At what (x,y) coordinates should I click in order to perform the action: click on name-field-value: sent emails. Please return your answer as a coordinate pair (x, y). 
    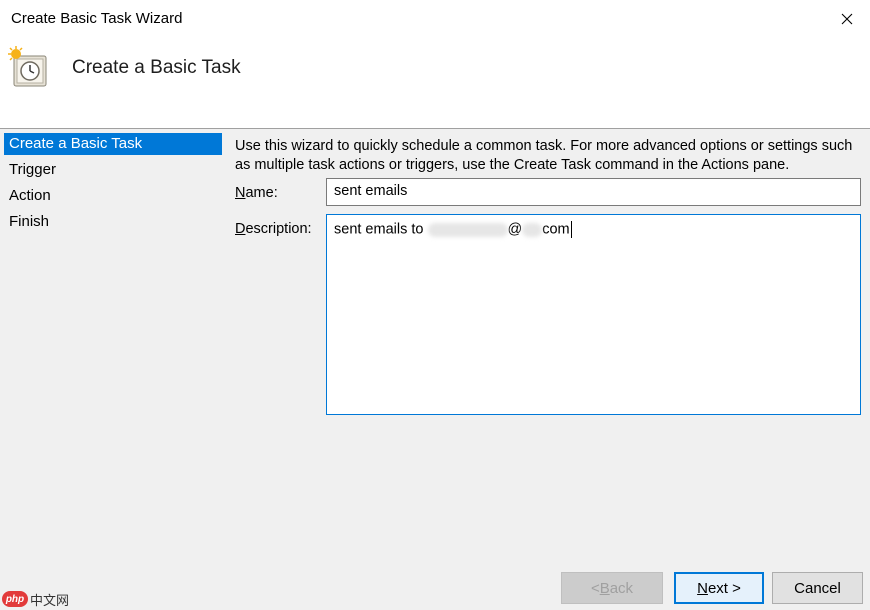
    Looking at the image, I should click on (371, 191).